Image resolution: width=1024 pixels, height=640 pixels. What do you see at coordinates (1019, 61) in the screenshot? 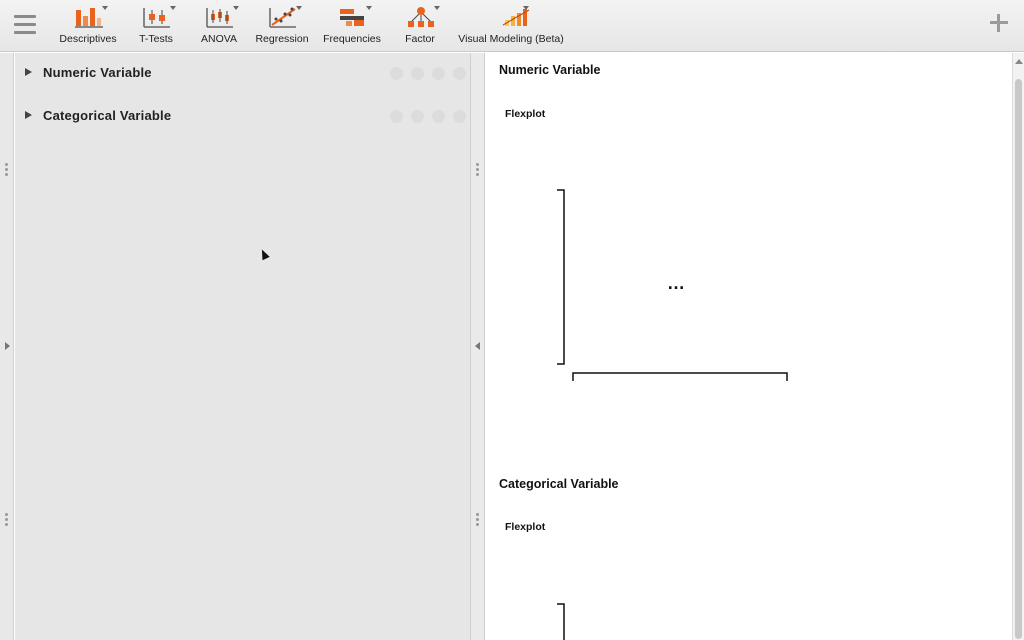
I see `scroll-up-icon` at bounding box center [1019, 61].